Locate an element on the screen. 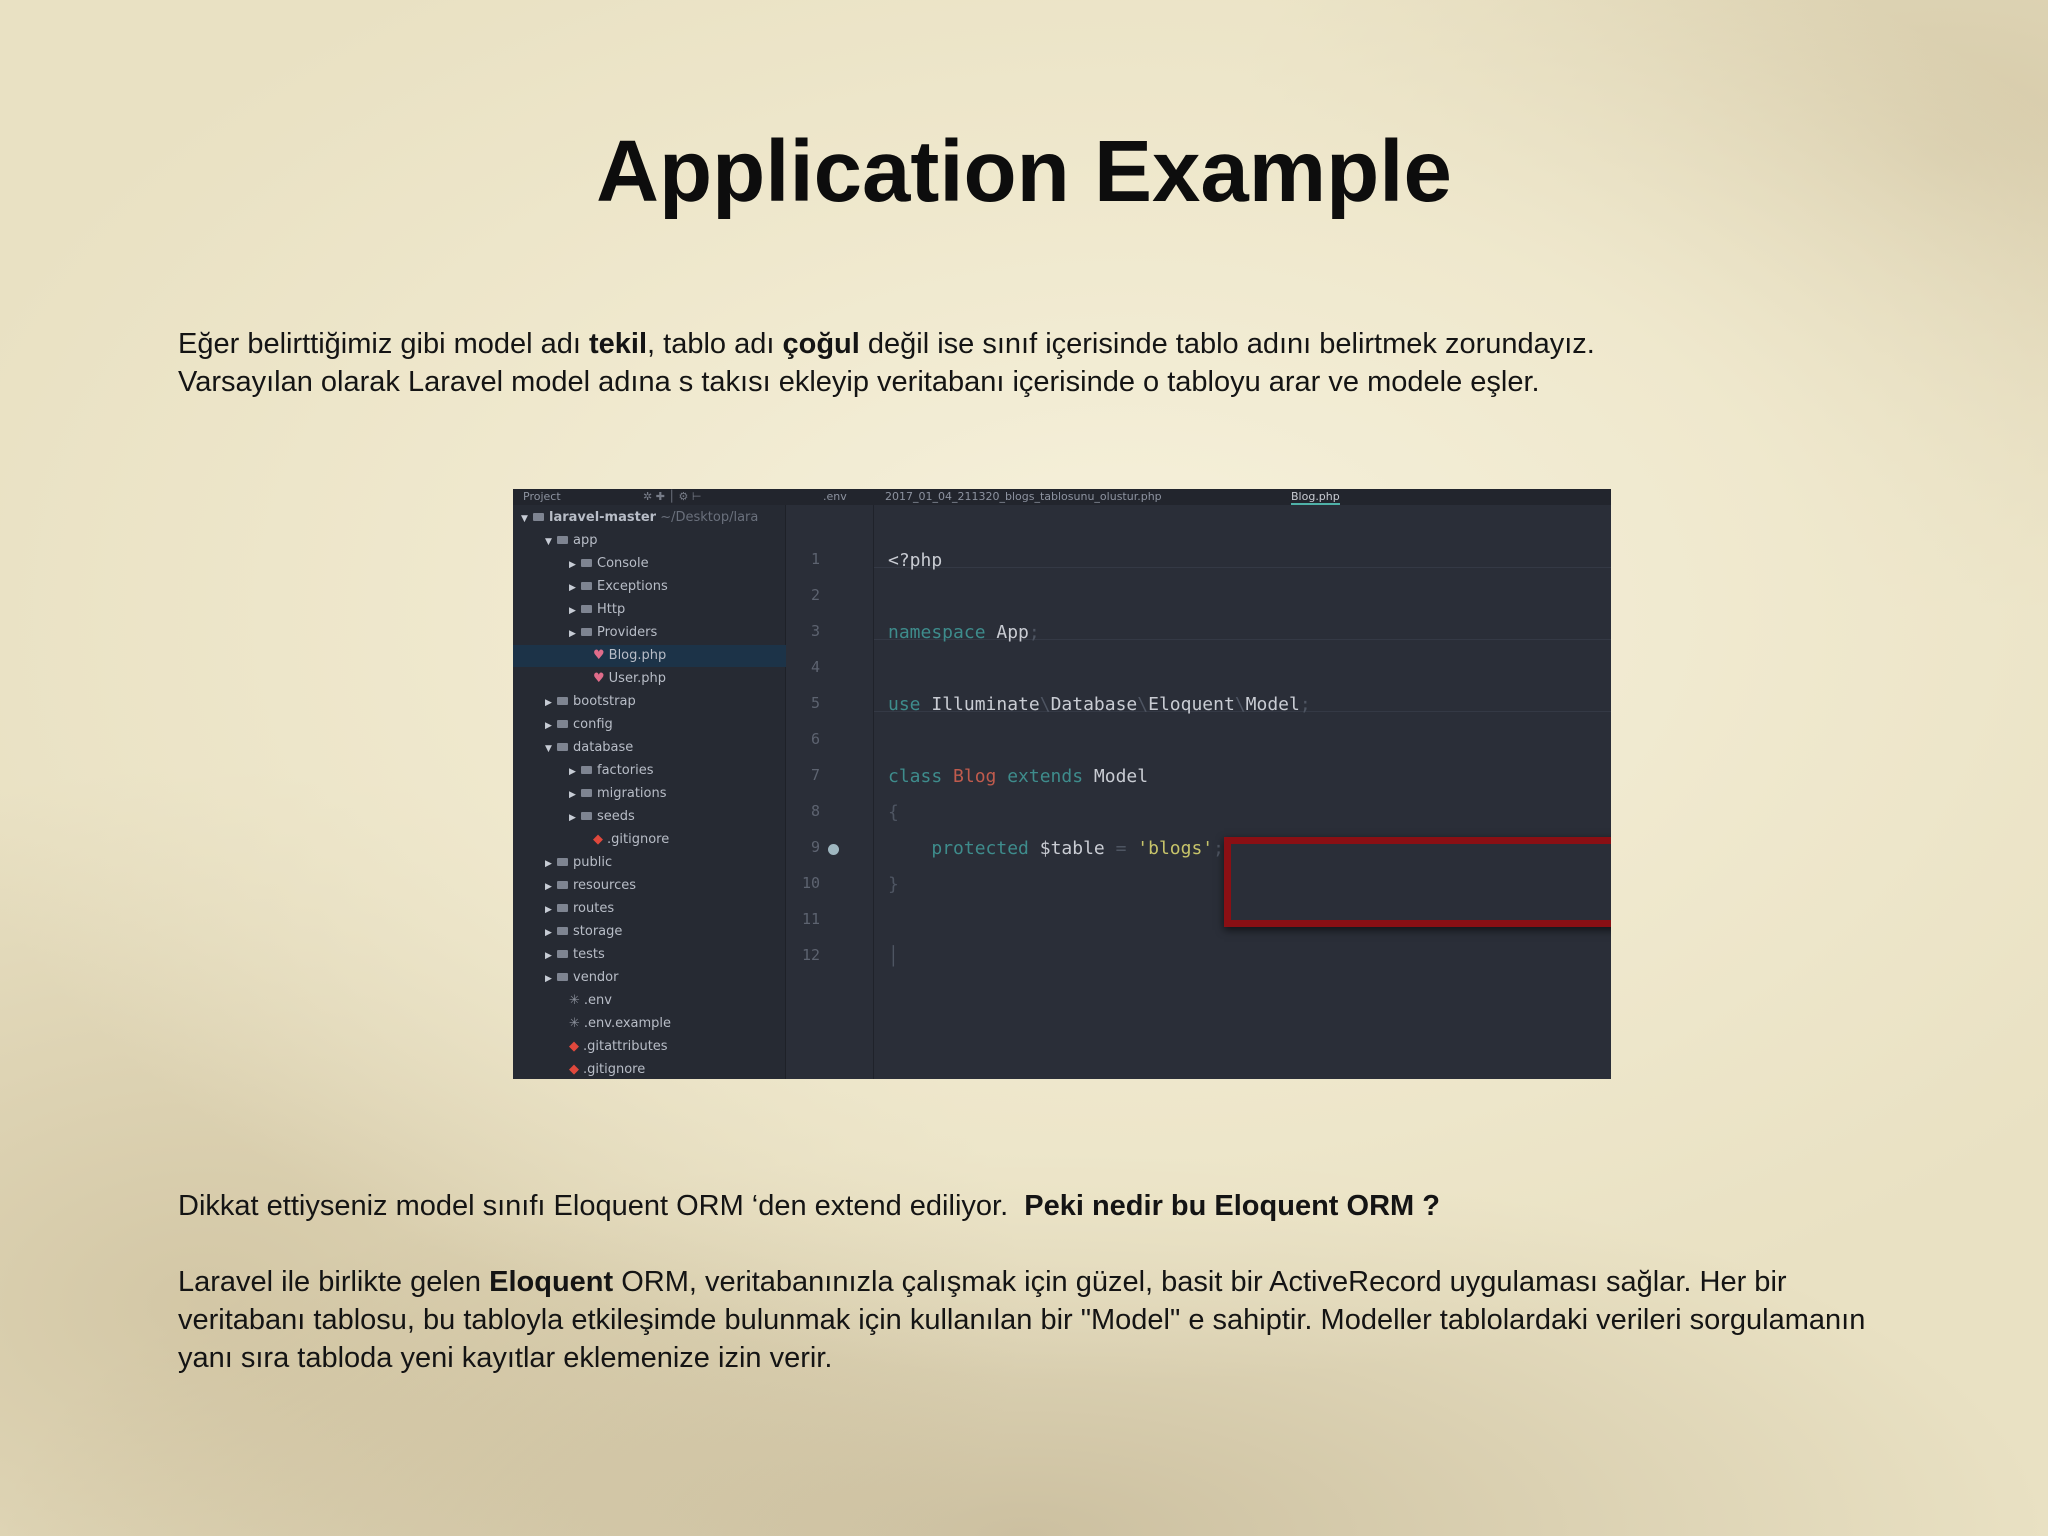 The height and width of the screenshot is (1536, 2048). tree-item: ▶ Console is located at coordinates (609, 564).